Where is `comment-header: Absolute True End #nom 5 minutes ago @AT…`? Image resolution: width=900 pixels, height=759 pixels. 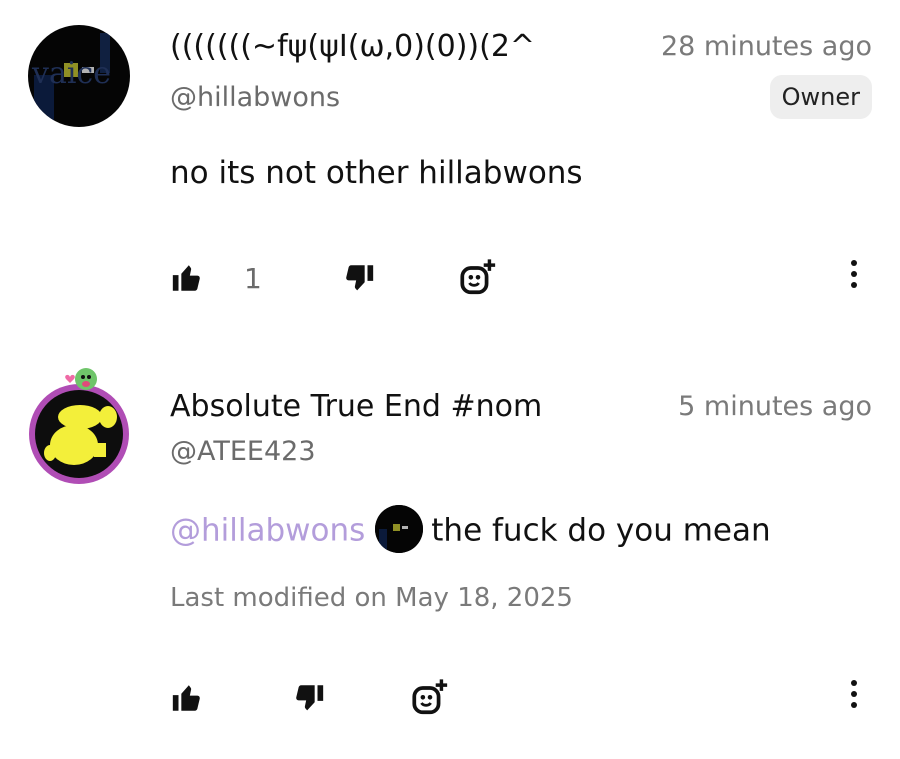 comment-header: Absolute True End #nom 5 minutes ago @AT… is located at coordinates (521, 430).